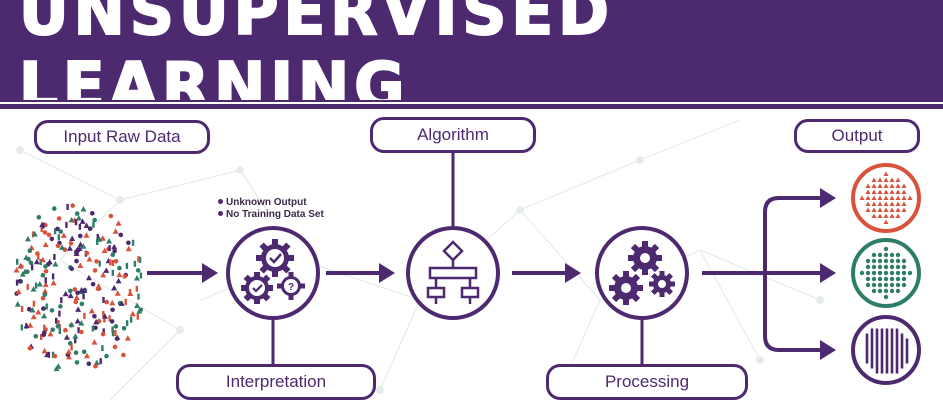 Image resolution: width=943 pixels, height=413 pixels. I want to click on processing-label: Processing, so click(647, 382).